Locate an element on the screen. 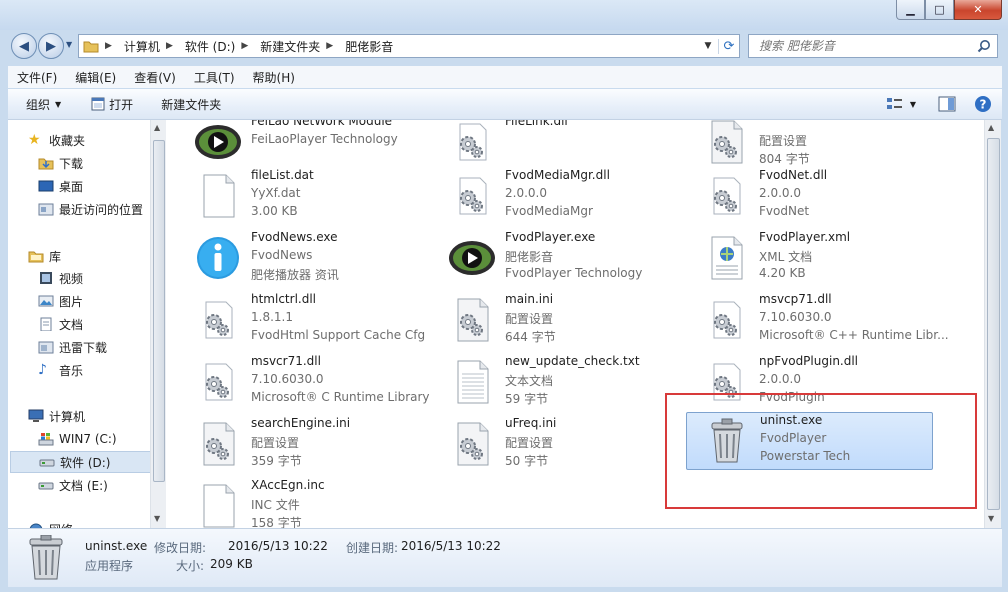  menu-file: 文件(F) is located at coordinates (37, 77).